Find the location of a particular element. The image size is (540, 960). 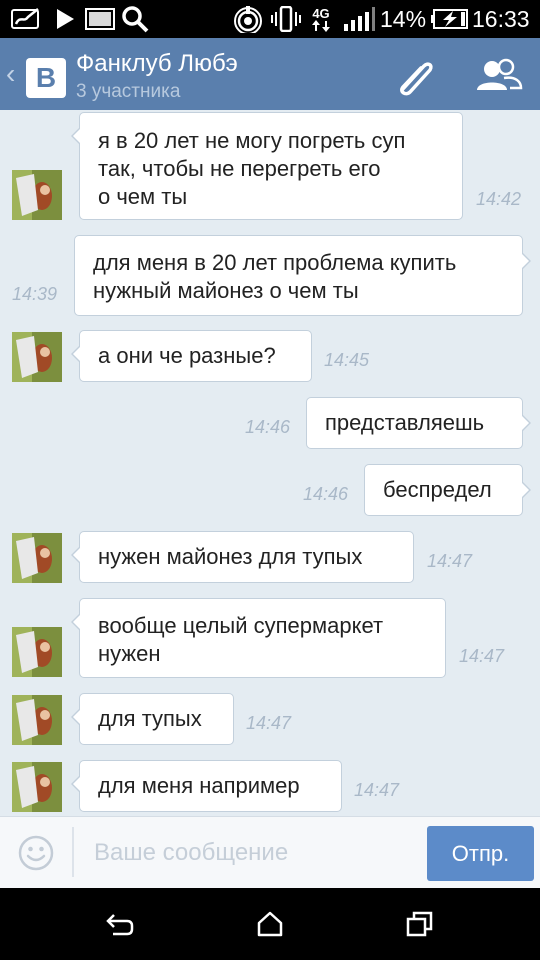

back-nav-button is located at coordinates (120, 924).